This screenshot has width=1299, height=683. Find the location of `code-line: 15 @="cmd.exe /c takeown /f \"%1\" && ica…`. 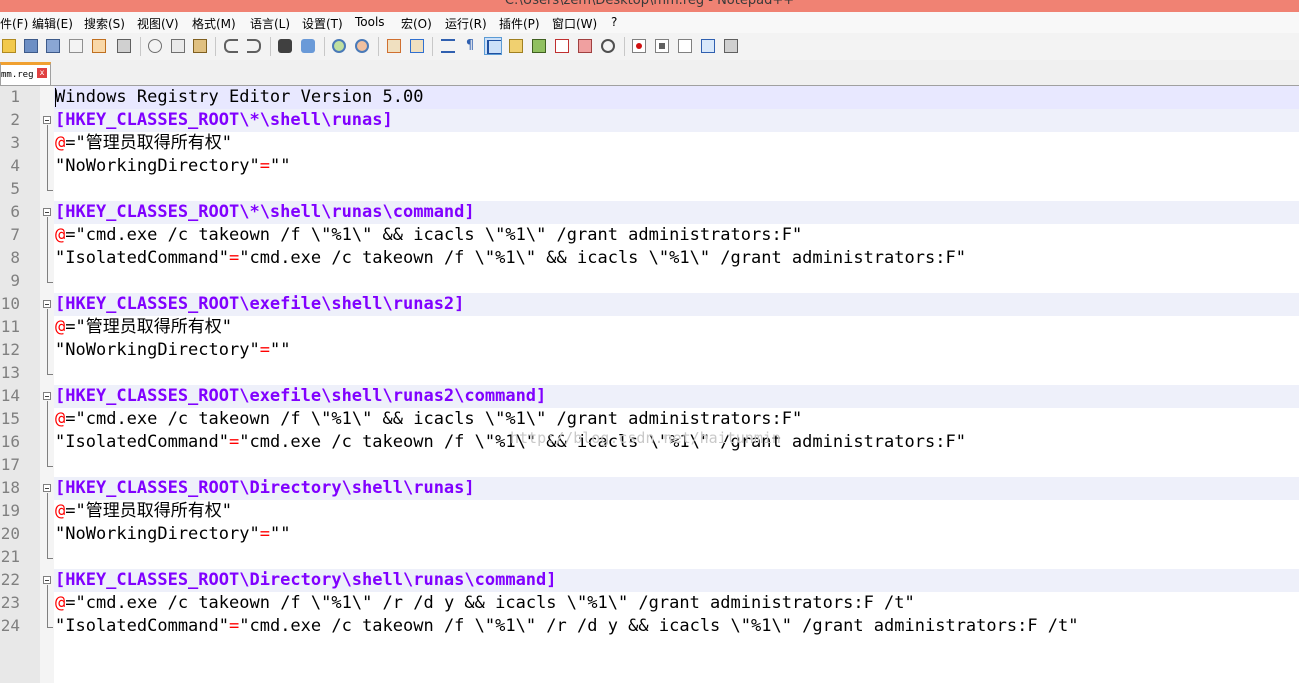

code-line: 15 @="cmd.exe /c takeown /f \"%1\" && ica… is located at coordinates (649, 419).